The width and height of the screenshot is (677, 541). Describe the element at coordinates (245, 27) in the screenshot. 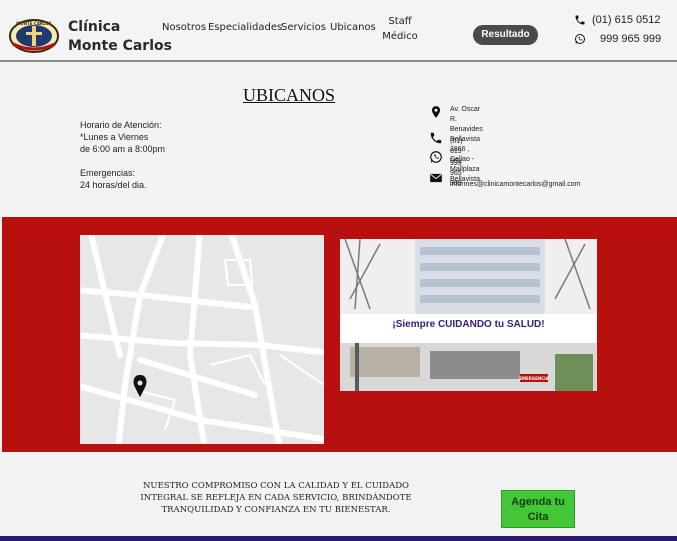

I see `nav-especialidades: Especialidades` at that location.